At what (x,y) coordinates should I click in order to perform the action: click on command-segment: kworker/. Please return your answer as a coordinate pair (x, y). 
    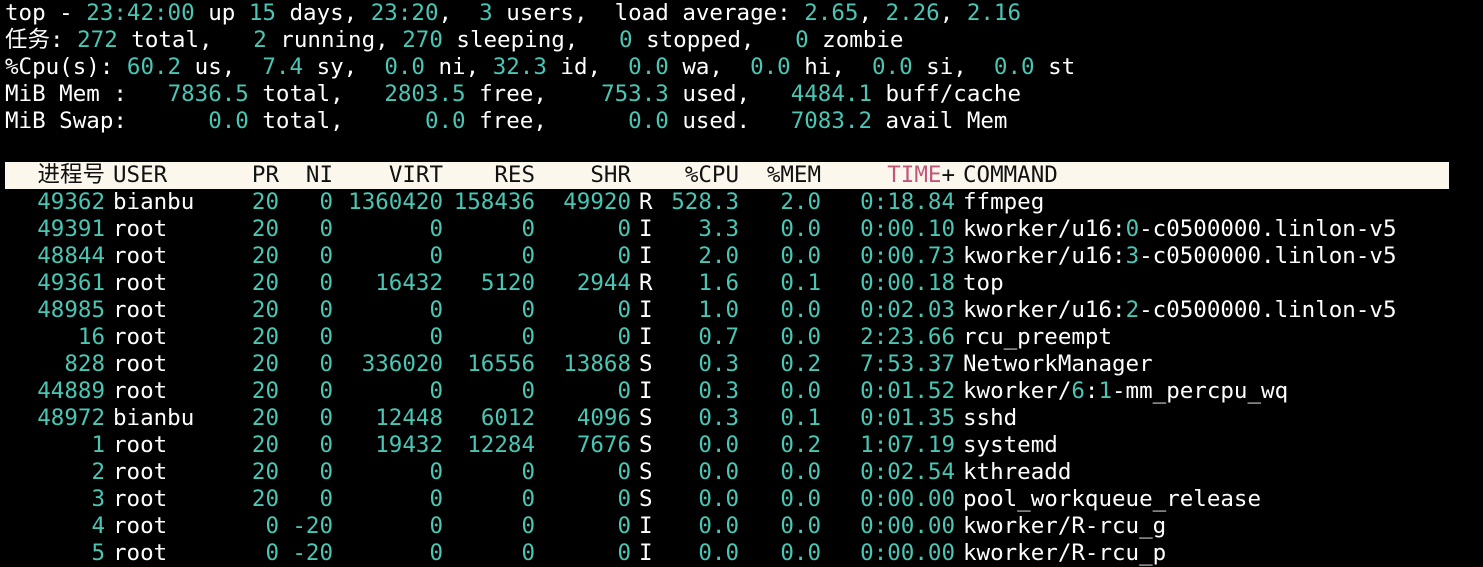
    Looking at the image, I should click on (1017, 391).